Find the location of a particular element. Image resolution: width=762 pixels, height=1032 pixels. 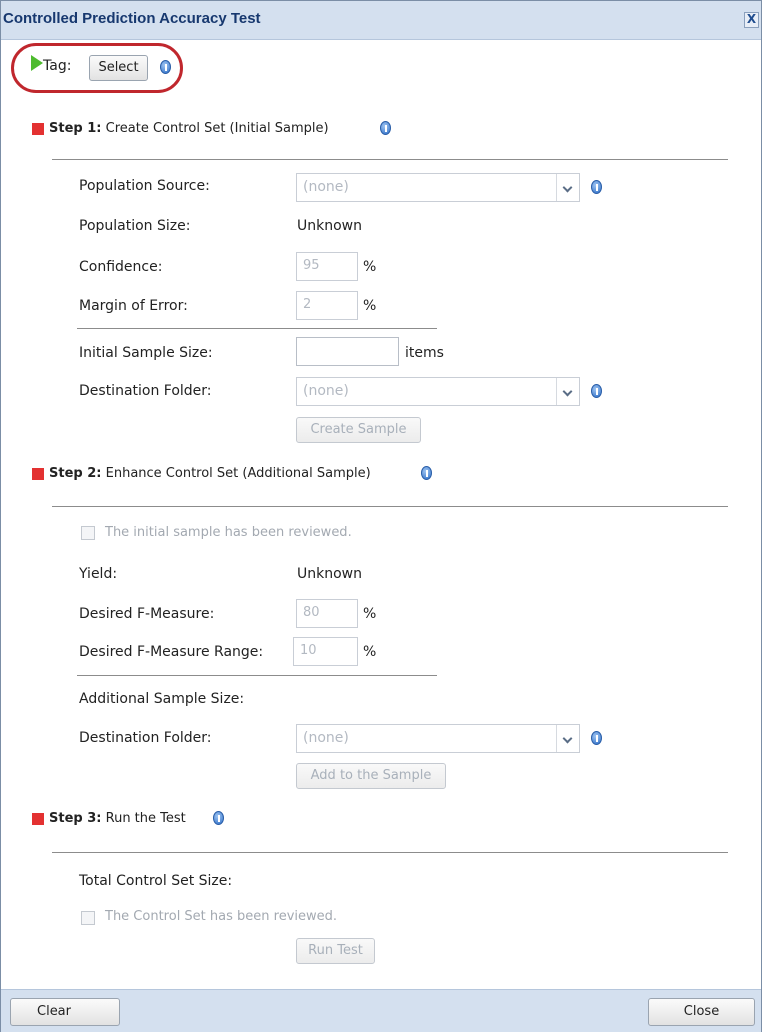

step3-prefix: Step 3: is located at coordinates (75, 818).